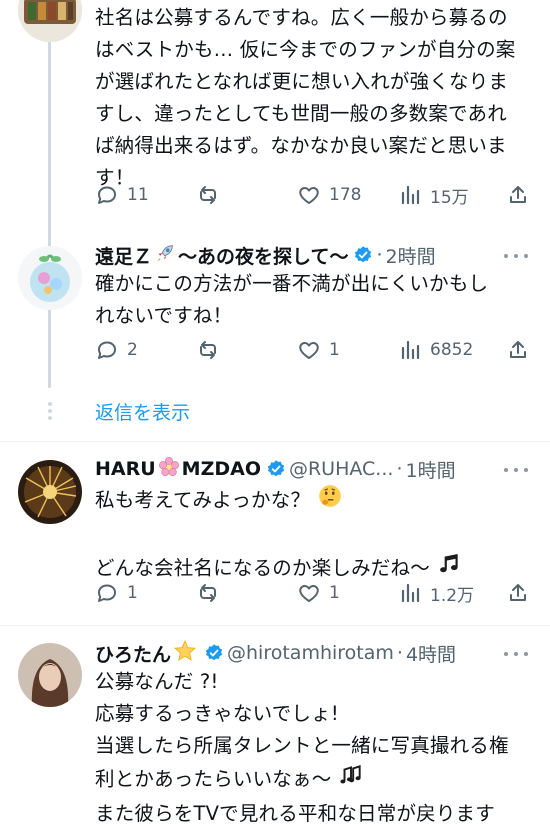  I want to click on tweet-line-text: 利とかあったらいいなぁ～, so click(213, 779).